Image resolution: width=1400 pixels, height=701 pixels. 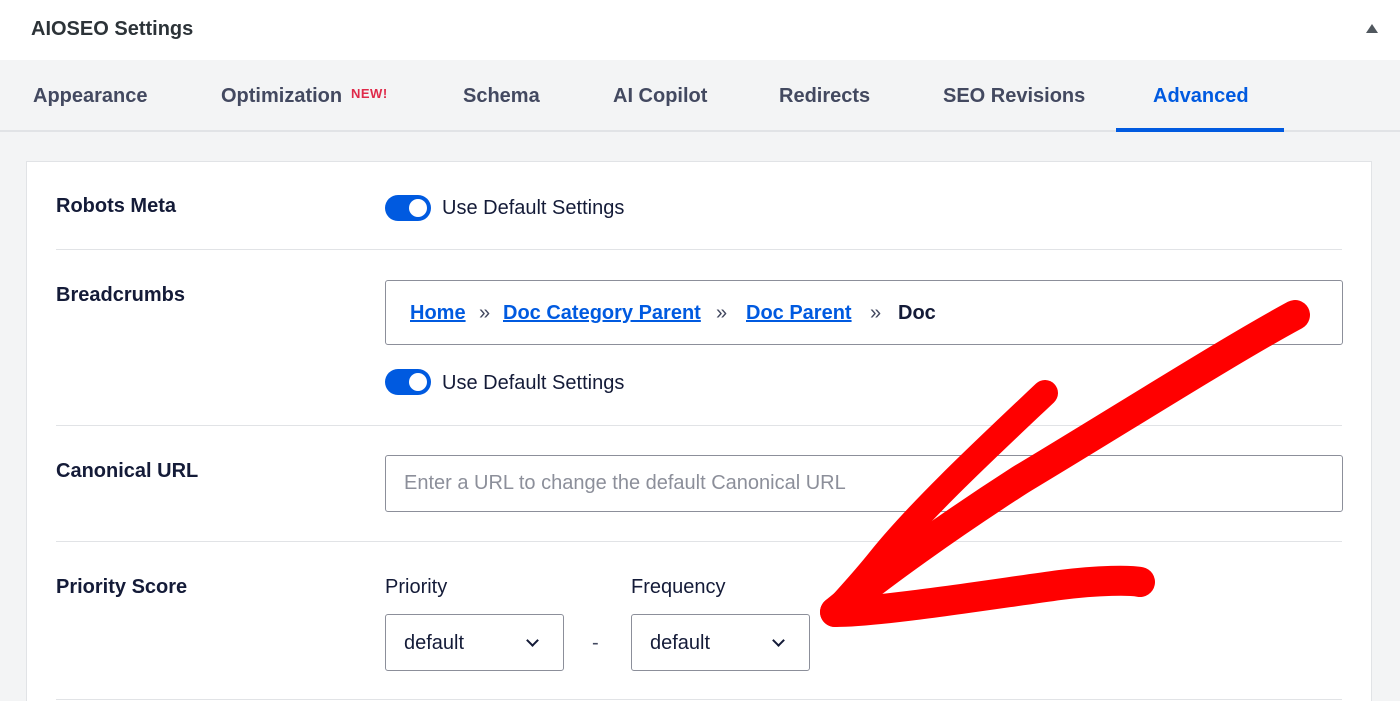 I want to click on robots-meta-label: Robots Meta, so click(x=116, y=206).